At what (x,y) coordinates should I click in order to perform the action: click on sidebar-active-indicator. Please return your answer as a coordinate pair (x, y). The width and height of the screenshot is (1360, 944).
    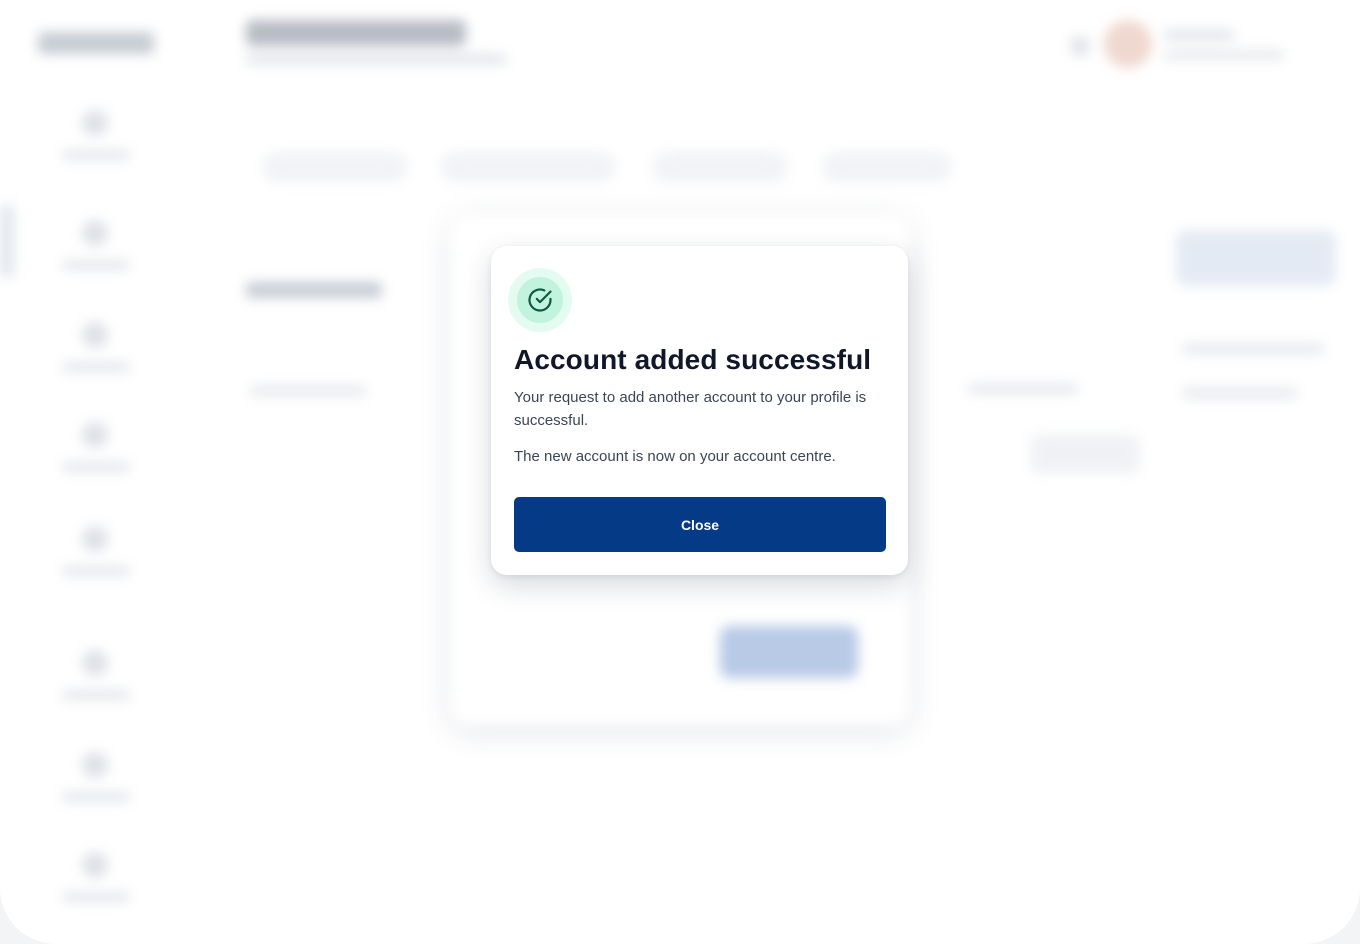
    Looking at the image, I should click on (7, 241).